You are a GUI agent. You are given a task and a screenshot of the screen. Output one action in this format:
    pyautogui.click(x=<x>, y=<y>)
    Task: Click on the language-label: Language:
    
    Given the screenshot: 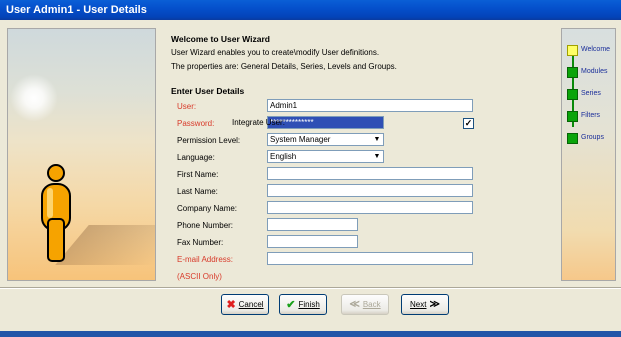 What is the action you would take?
    pyautogui.click(x=196, y=157)
    